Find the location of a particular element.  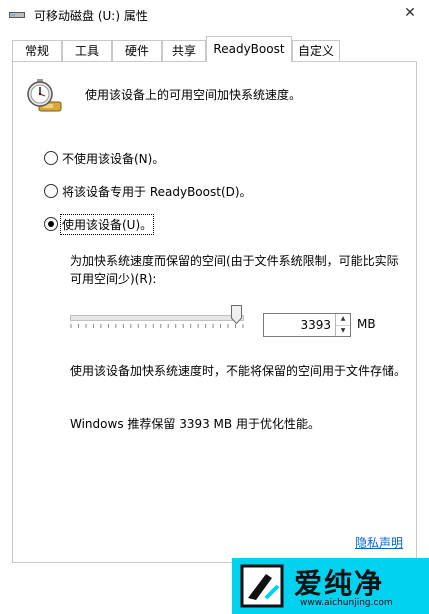

tab-tools: 工具 is located at coordinates (87, 50).